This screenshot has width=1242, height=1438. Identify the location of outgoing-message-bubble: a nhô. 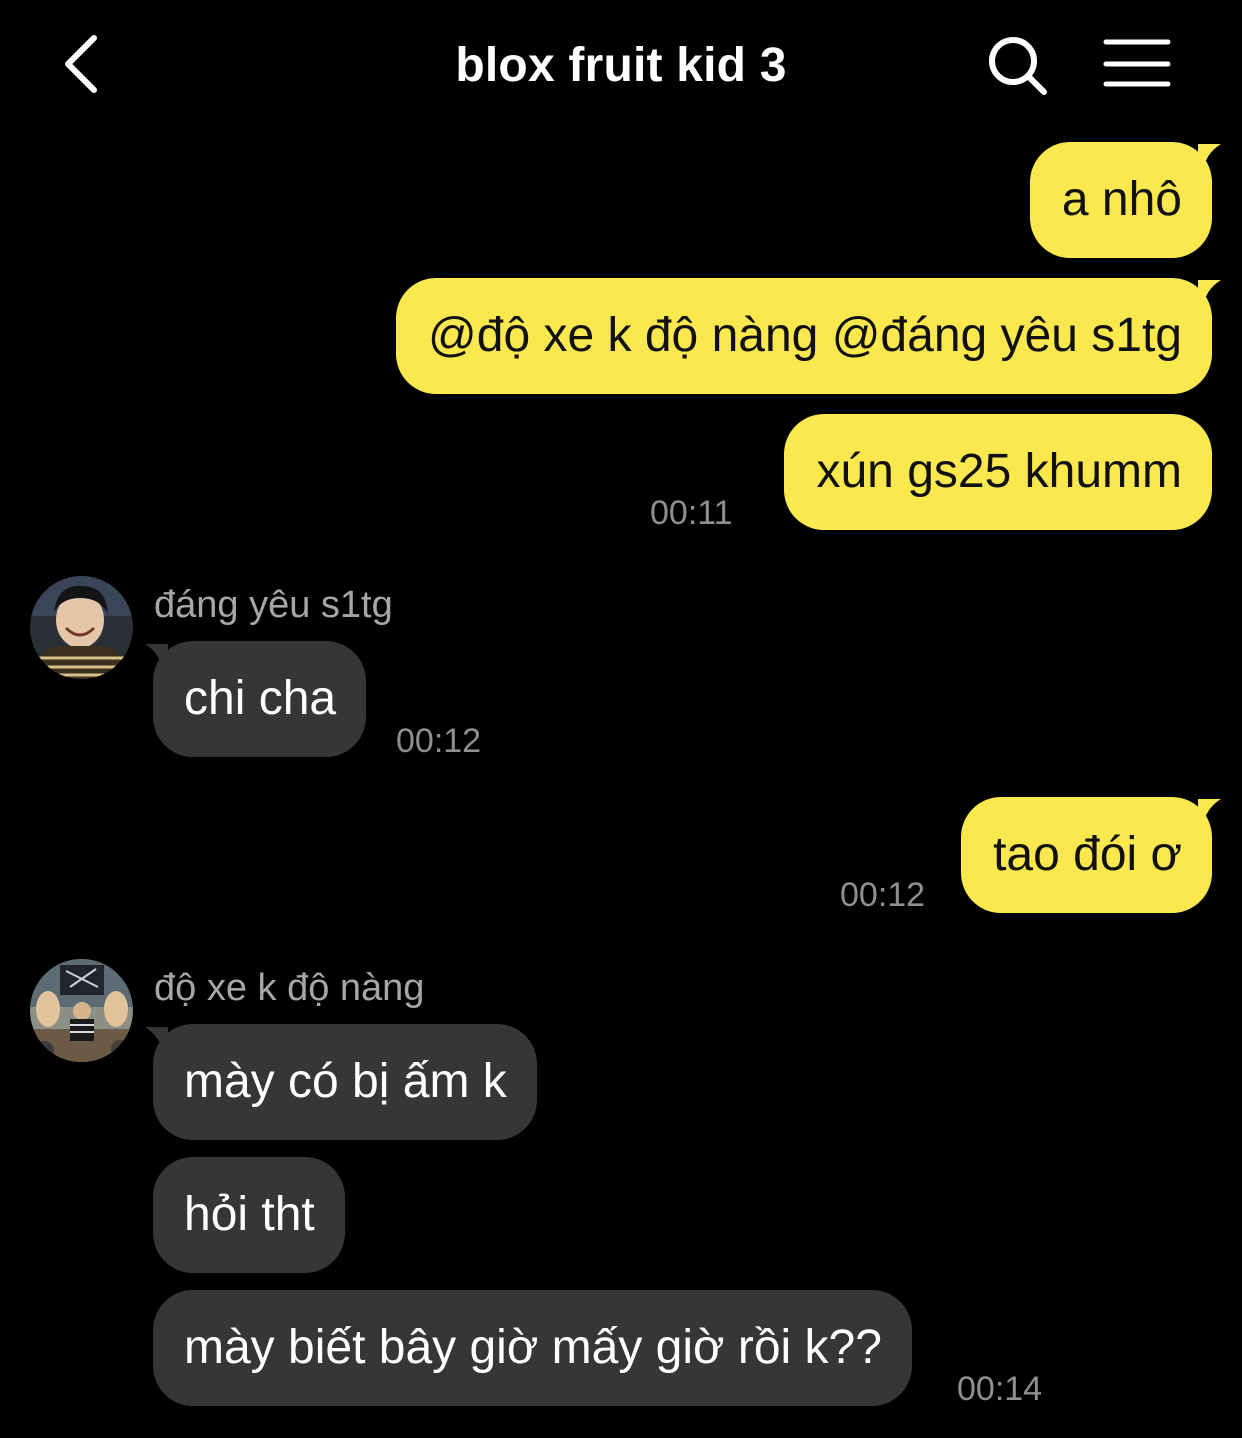
(1120, 200).